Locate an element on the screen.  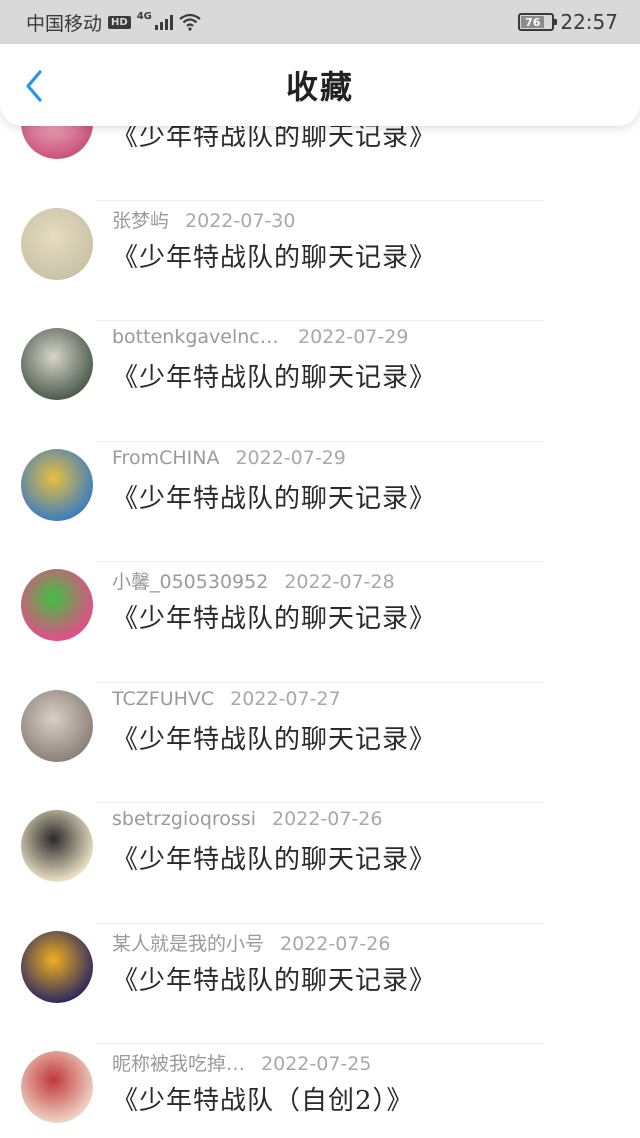
list-item: sbetrzgioqrossi 2022-07-26 《少年特战队的聊天记录》 is located at coordinates (320, 863).